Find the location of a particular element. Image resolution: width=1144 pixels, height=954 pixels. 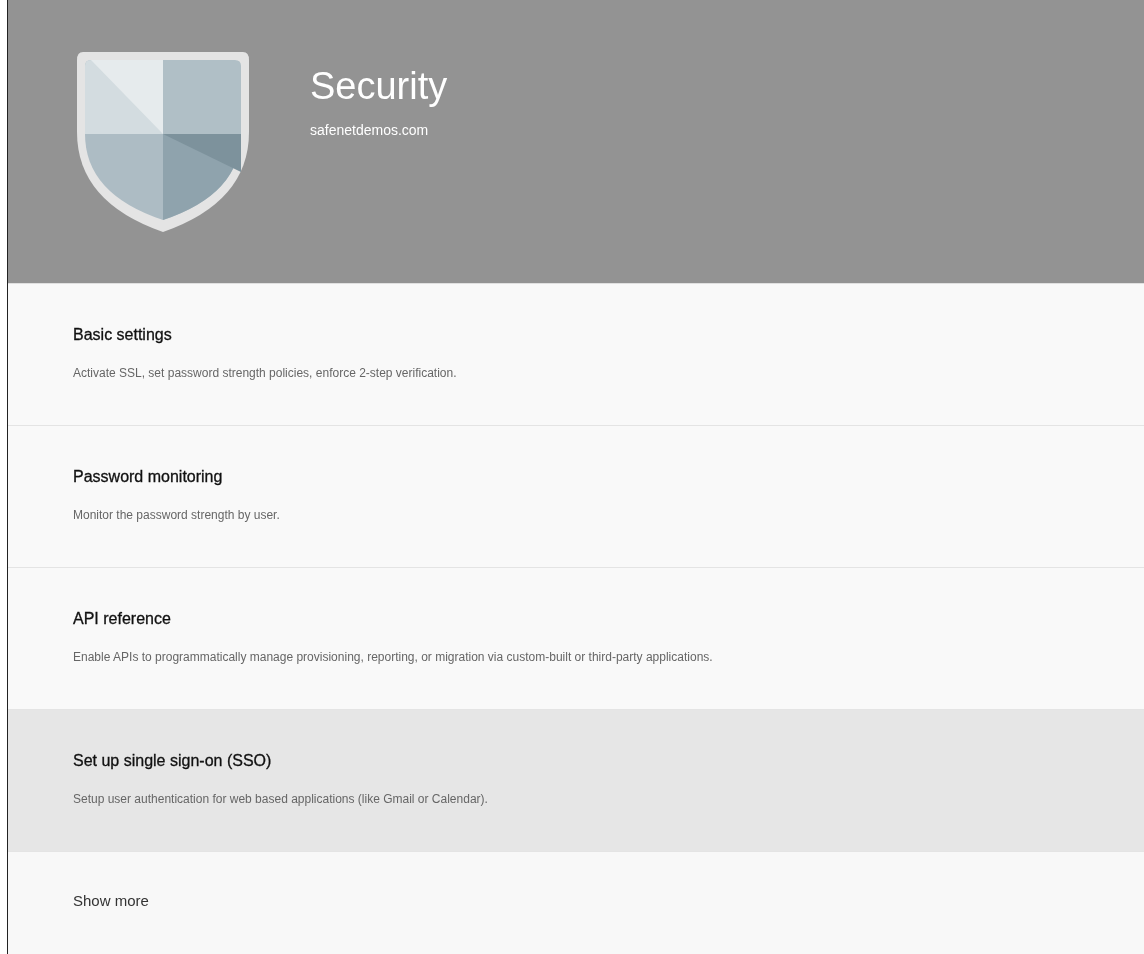

show-more-link: Show more is located at coordinates (111, 900).